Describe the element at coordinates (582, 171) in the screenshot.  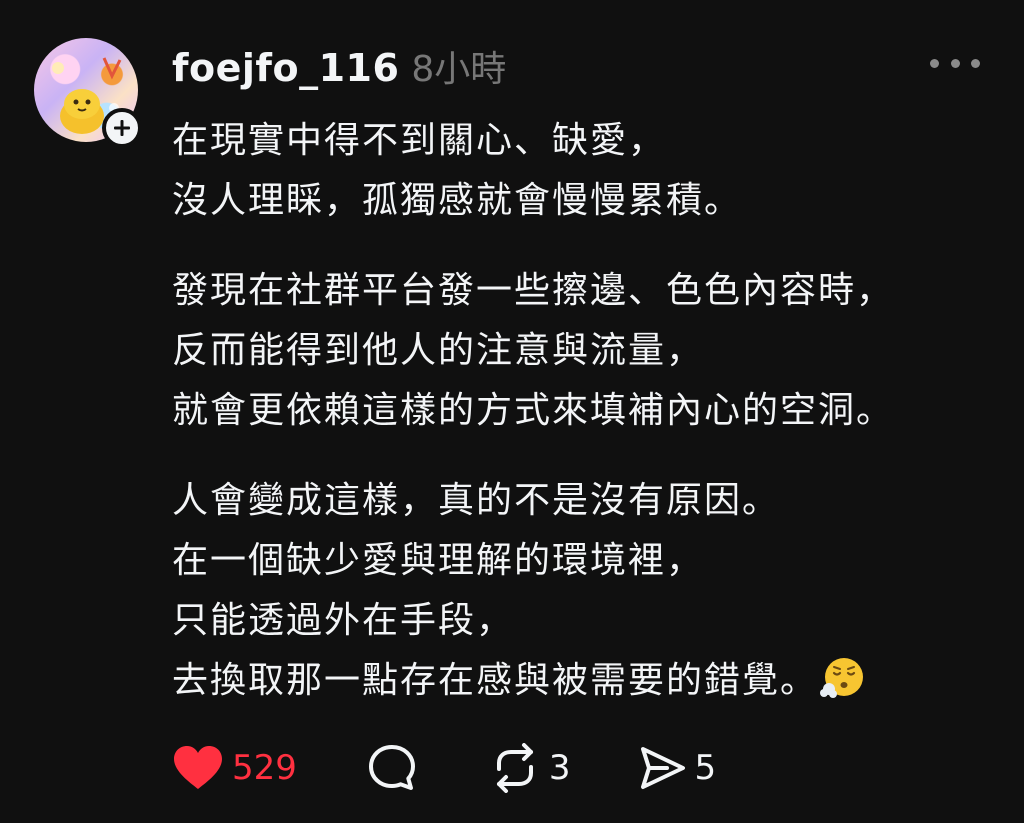
I see `paragraph: 在現實中得不到關心、缺愛， 沒人理睬，孤獨感就會慢慢累積。` at that location.